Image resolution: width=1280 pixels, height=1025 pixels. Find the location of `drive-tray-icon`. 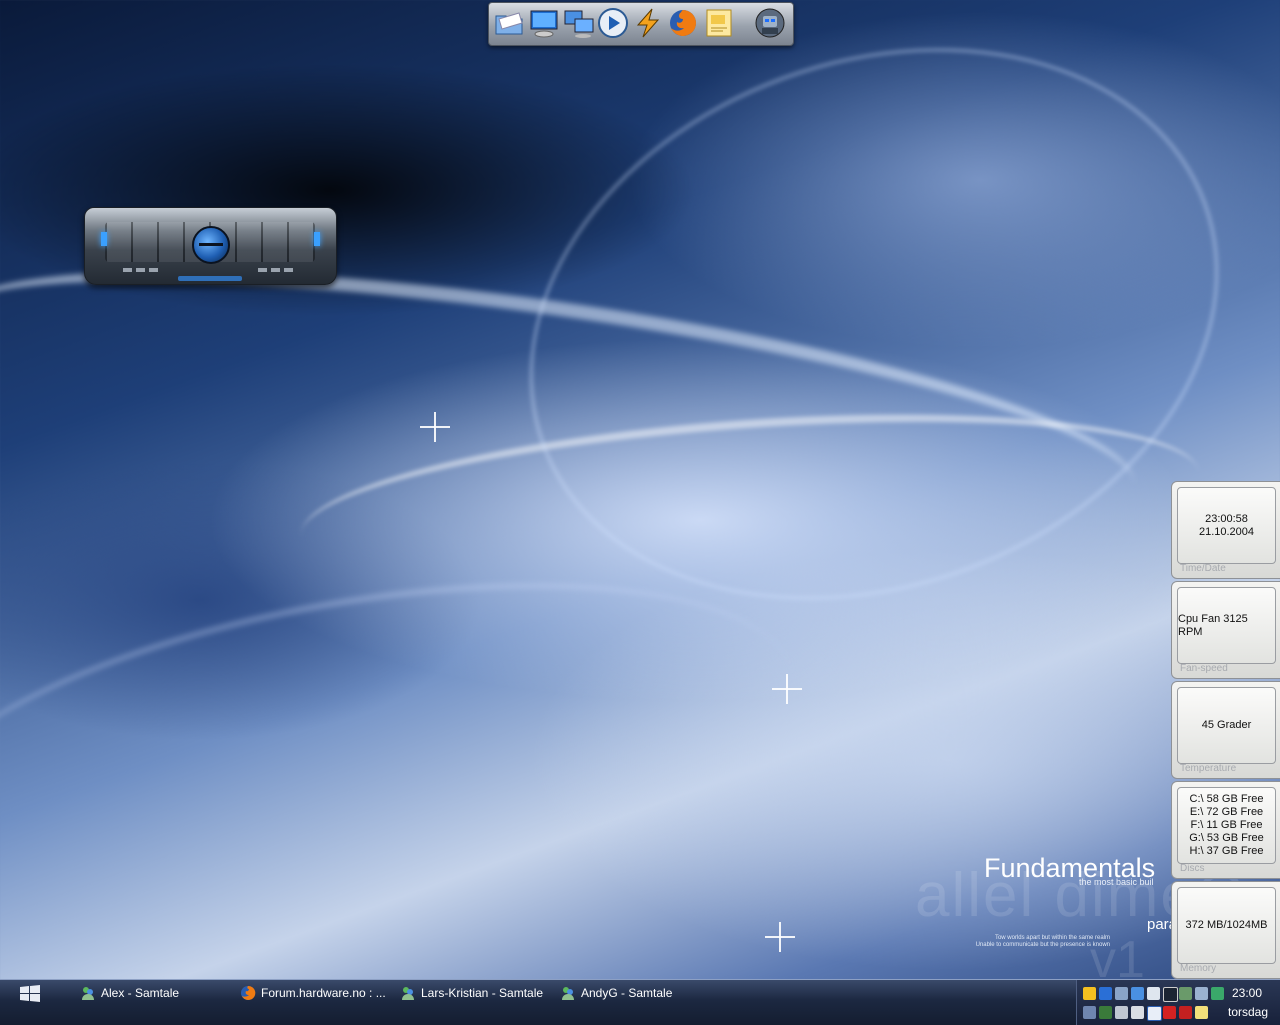

drive-tray-icon is located at coordinates (1137, 1012).